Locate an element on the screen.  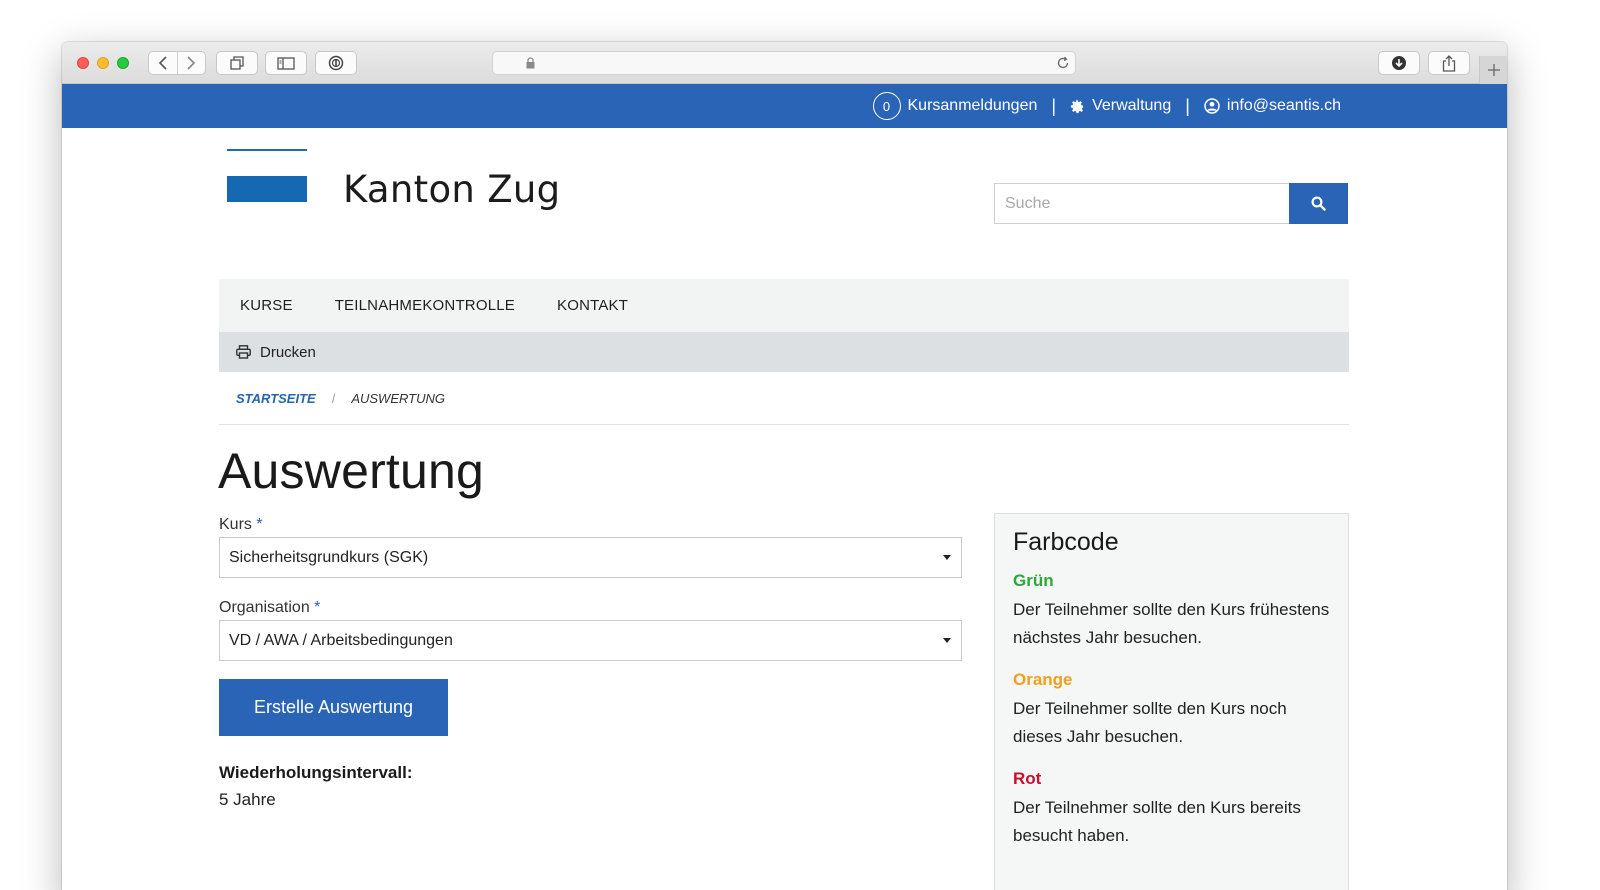
forward-icon is located at coordinates (191, 63).